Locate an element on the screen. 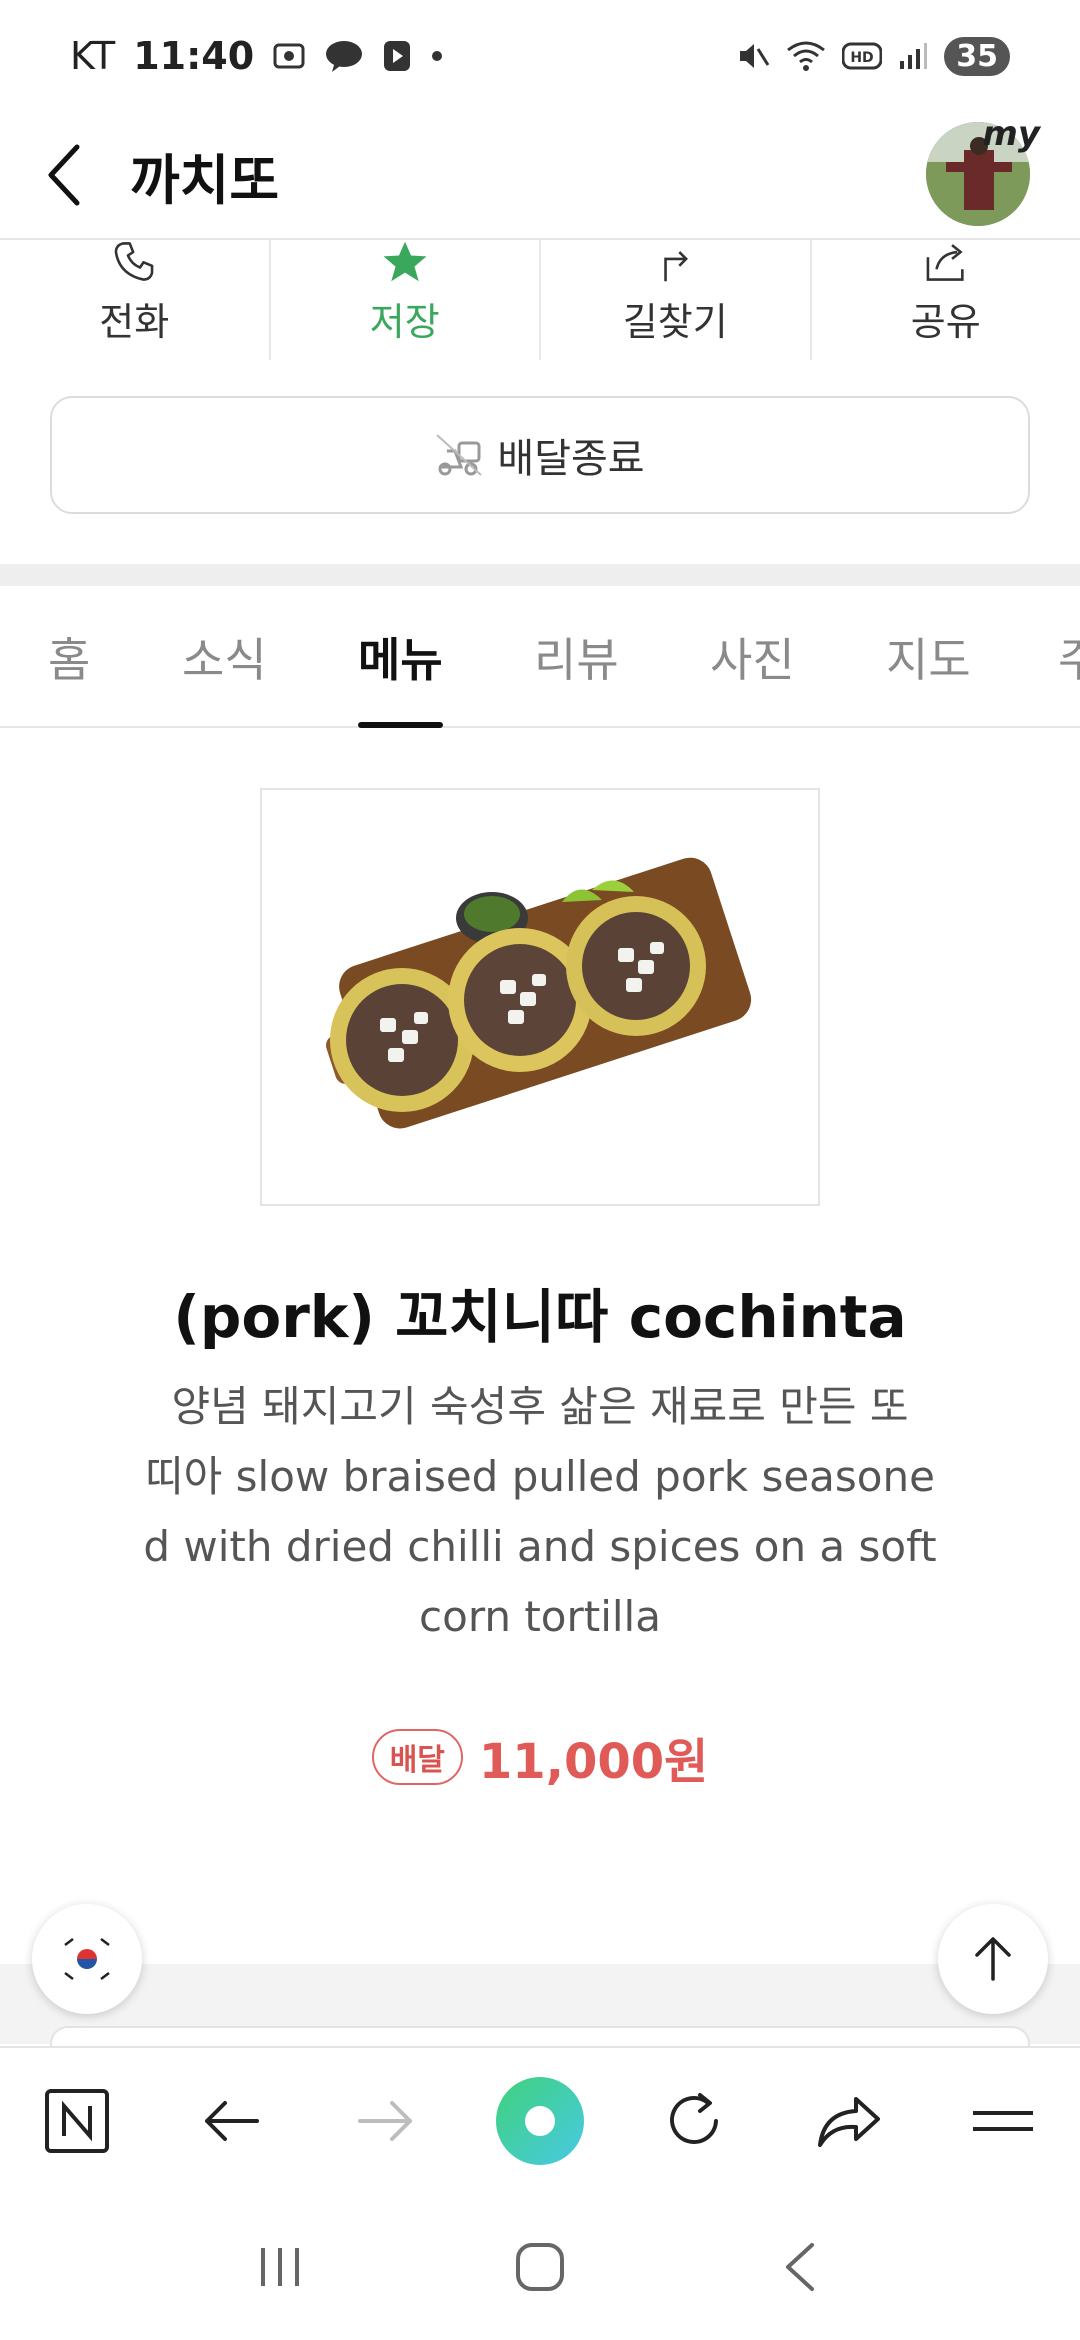 The width and height of the screenshot is (1080, 2340). section-divider is located at coordinates (540, 575).